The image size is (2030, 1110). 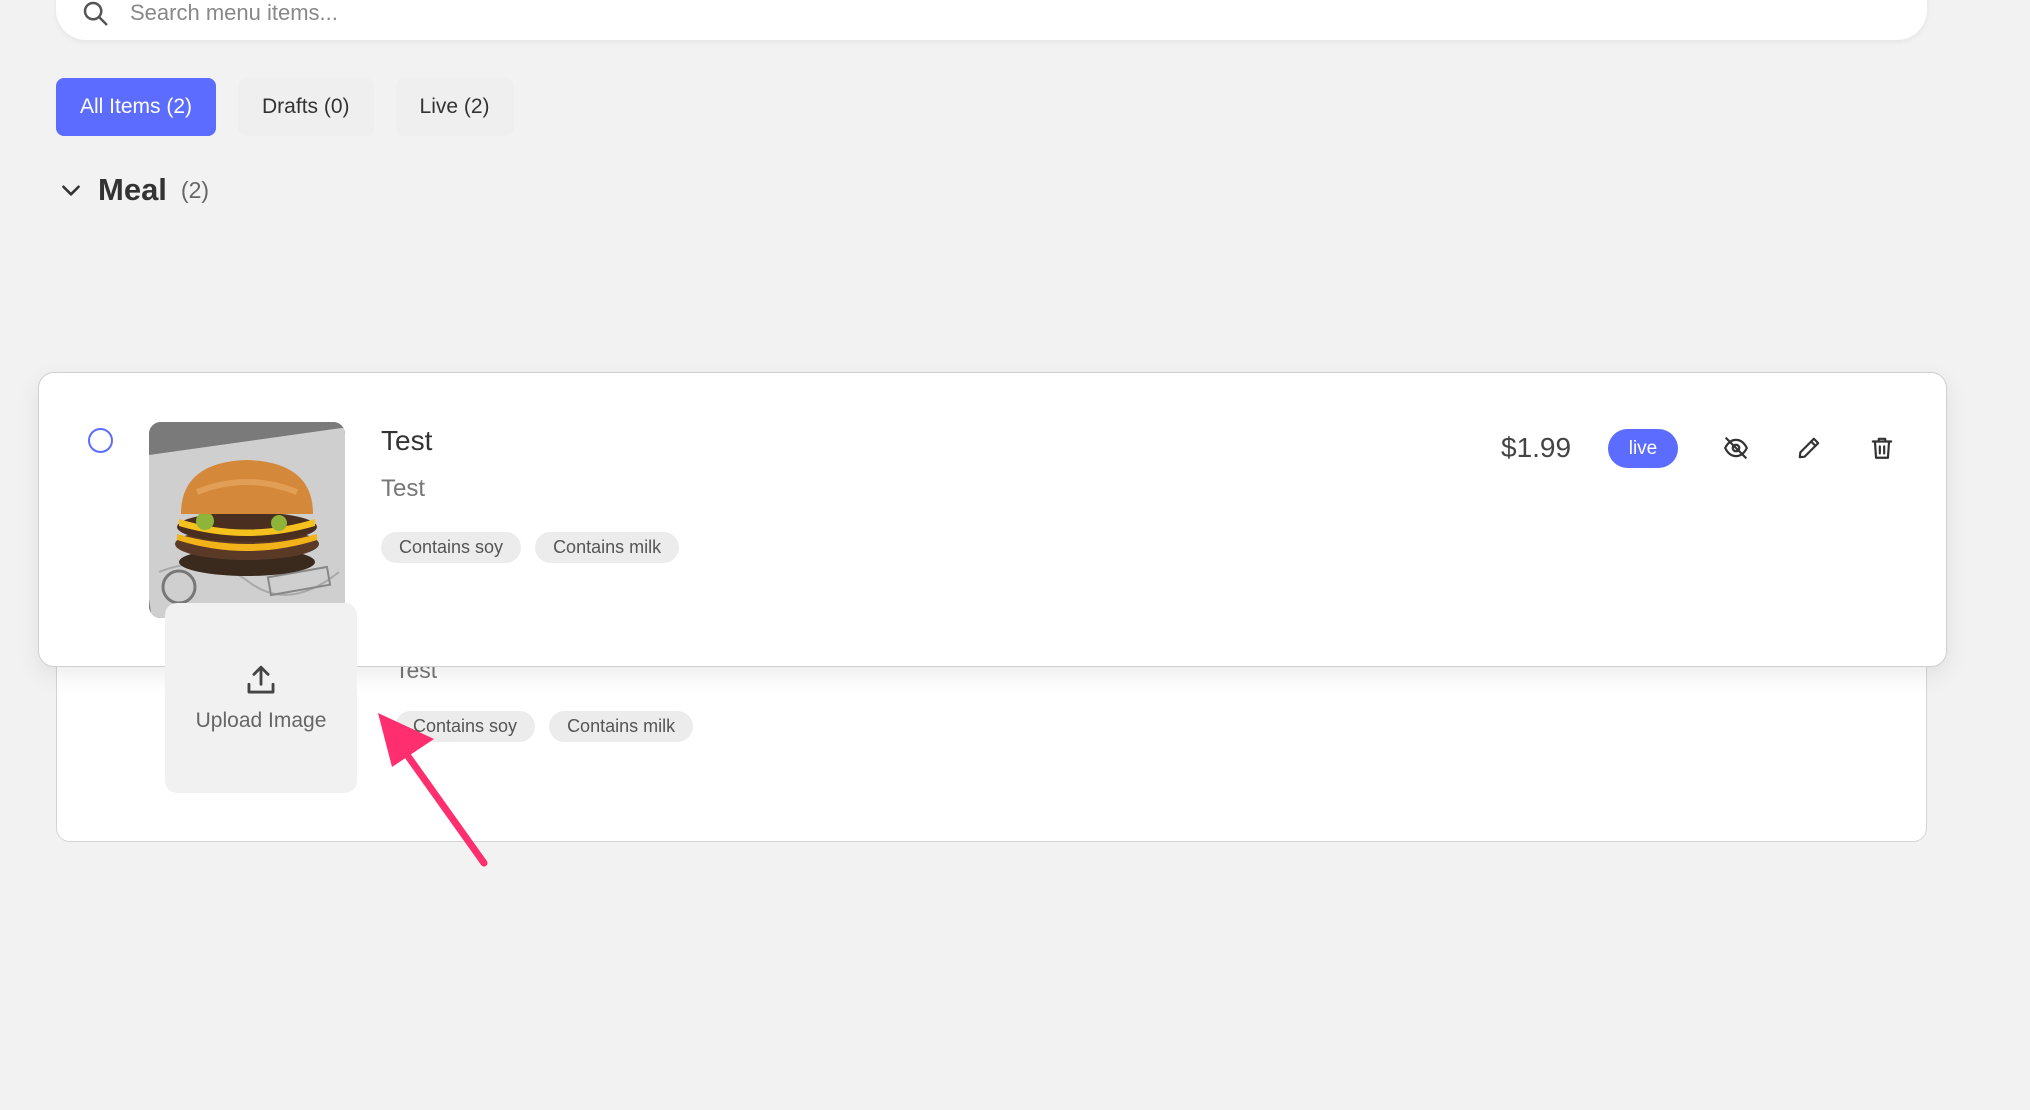 What do you see at coordinates (403, 488) in the screenshot?
I see `item-description: Test` at bounding box center [403, 488].